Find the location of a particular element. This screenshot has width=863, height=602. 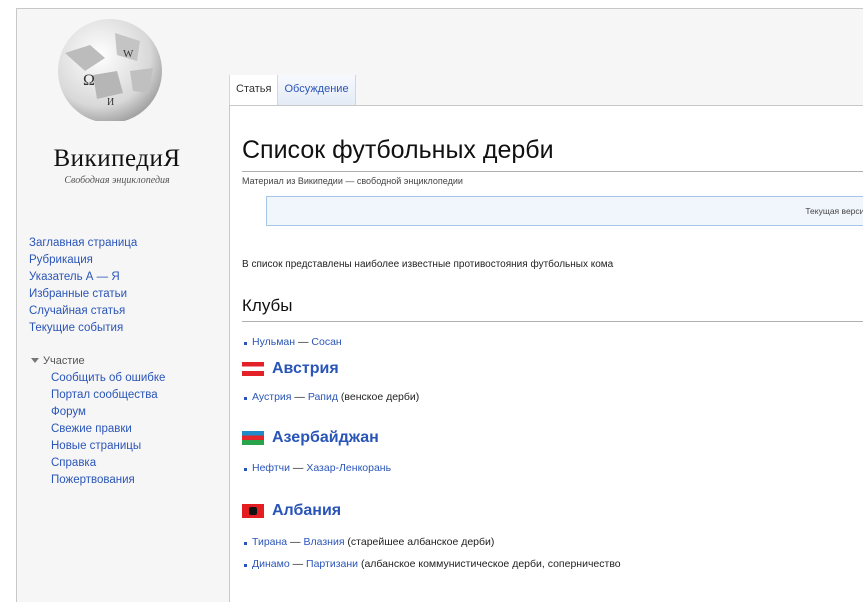

austria-flag-icon is located at coordinates (253, 369).